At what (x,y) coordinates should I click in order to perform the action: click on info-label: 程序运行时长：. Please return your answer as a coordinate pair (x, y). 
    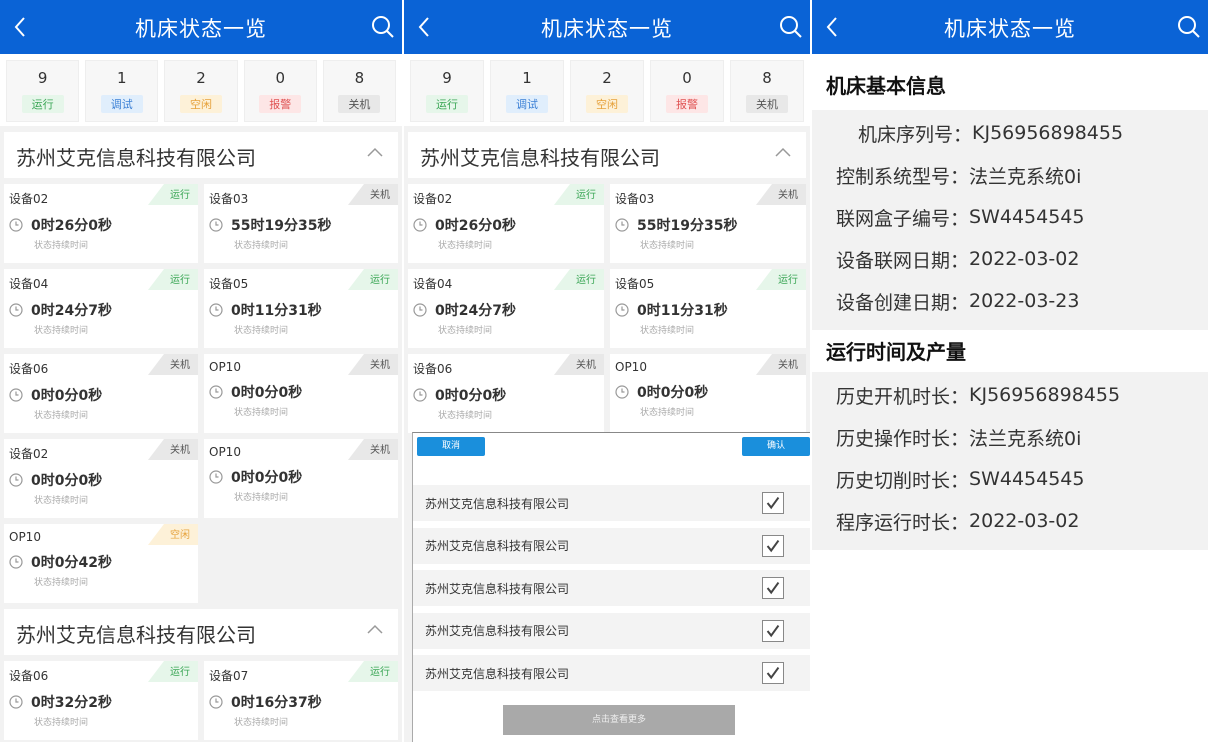
    Looking at the image, I should click on (903, 522).